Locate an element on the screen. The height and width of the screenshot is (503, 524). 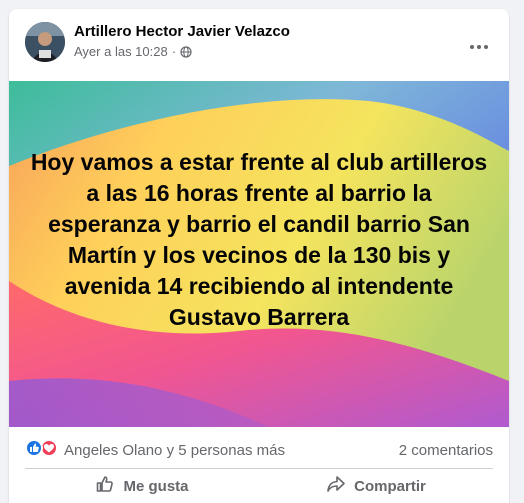
comments-count: 2 comentarios is located at coordinates (446, 450).